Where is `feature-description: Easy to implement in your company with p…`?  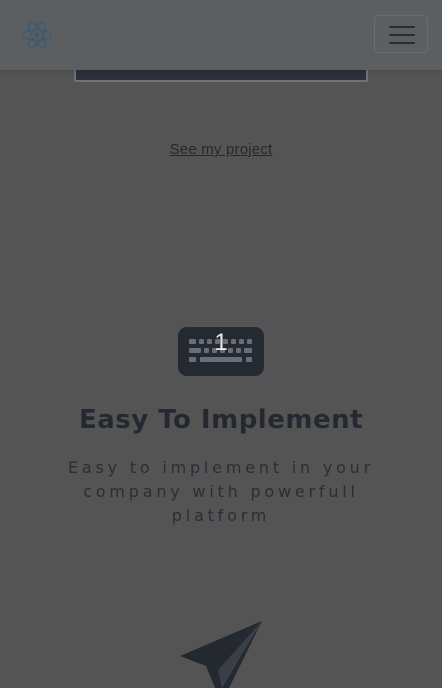
feature-description: Easy to implement in your company with p… is located at coordinates (220, 491).